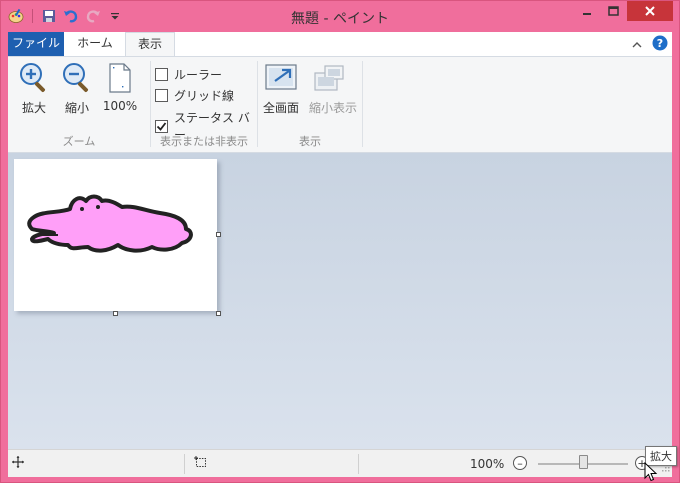 The height and width of the screenshot is (485, 680). Describe the element at coordinates (36, 44) in the screenshot. I see `tab-file: ファイル` at that location.